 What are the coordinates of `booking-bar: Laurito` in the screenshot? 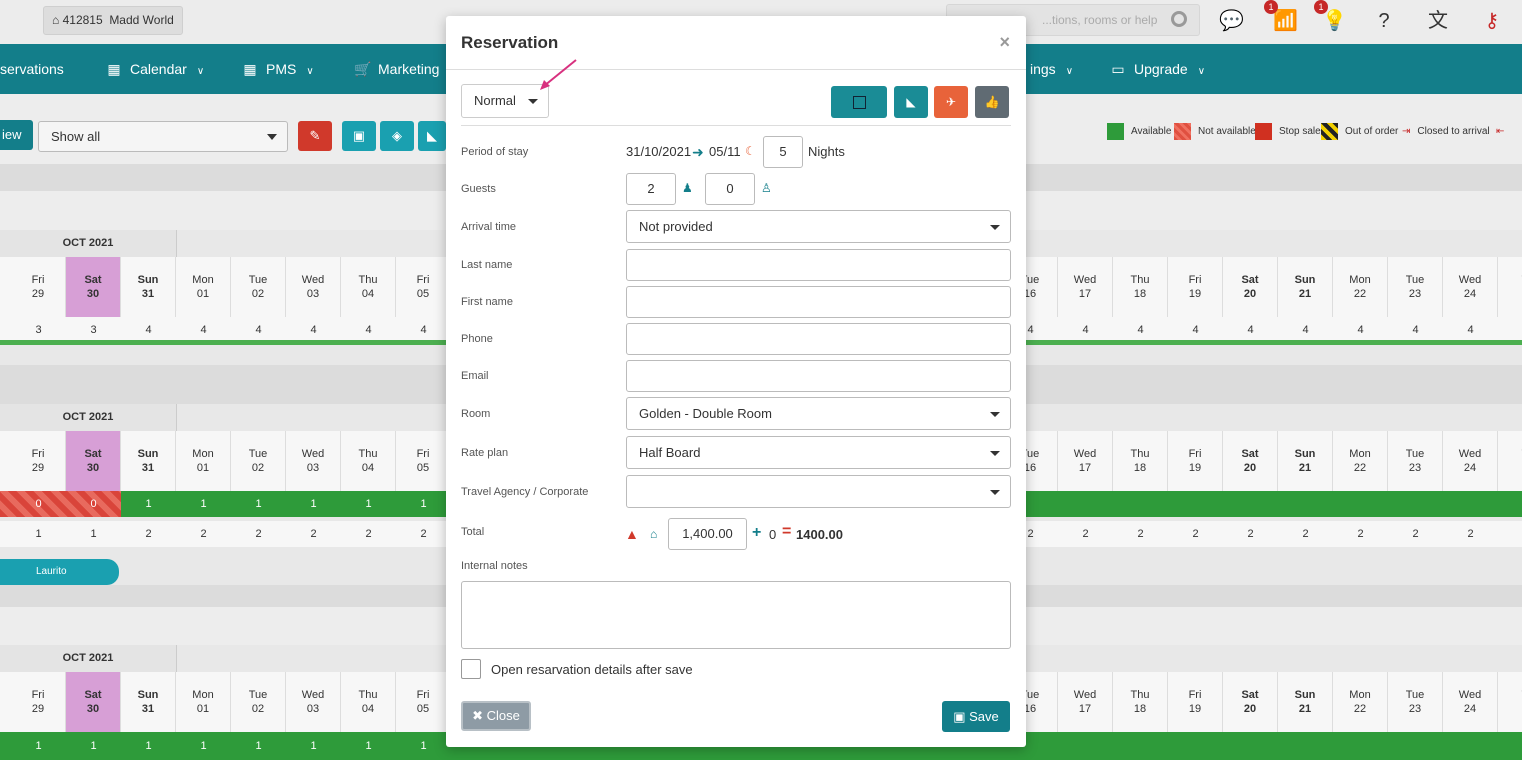 It's located at (59, 572).